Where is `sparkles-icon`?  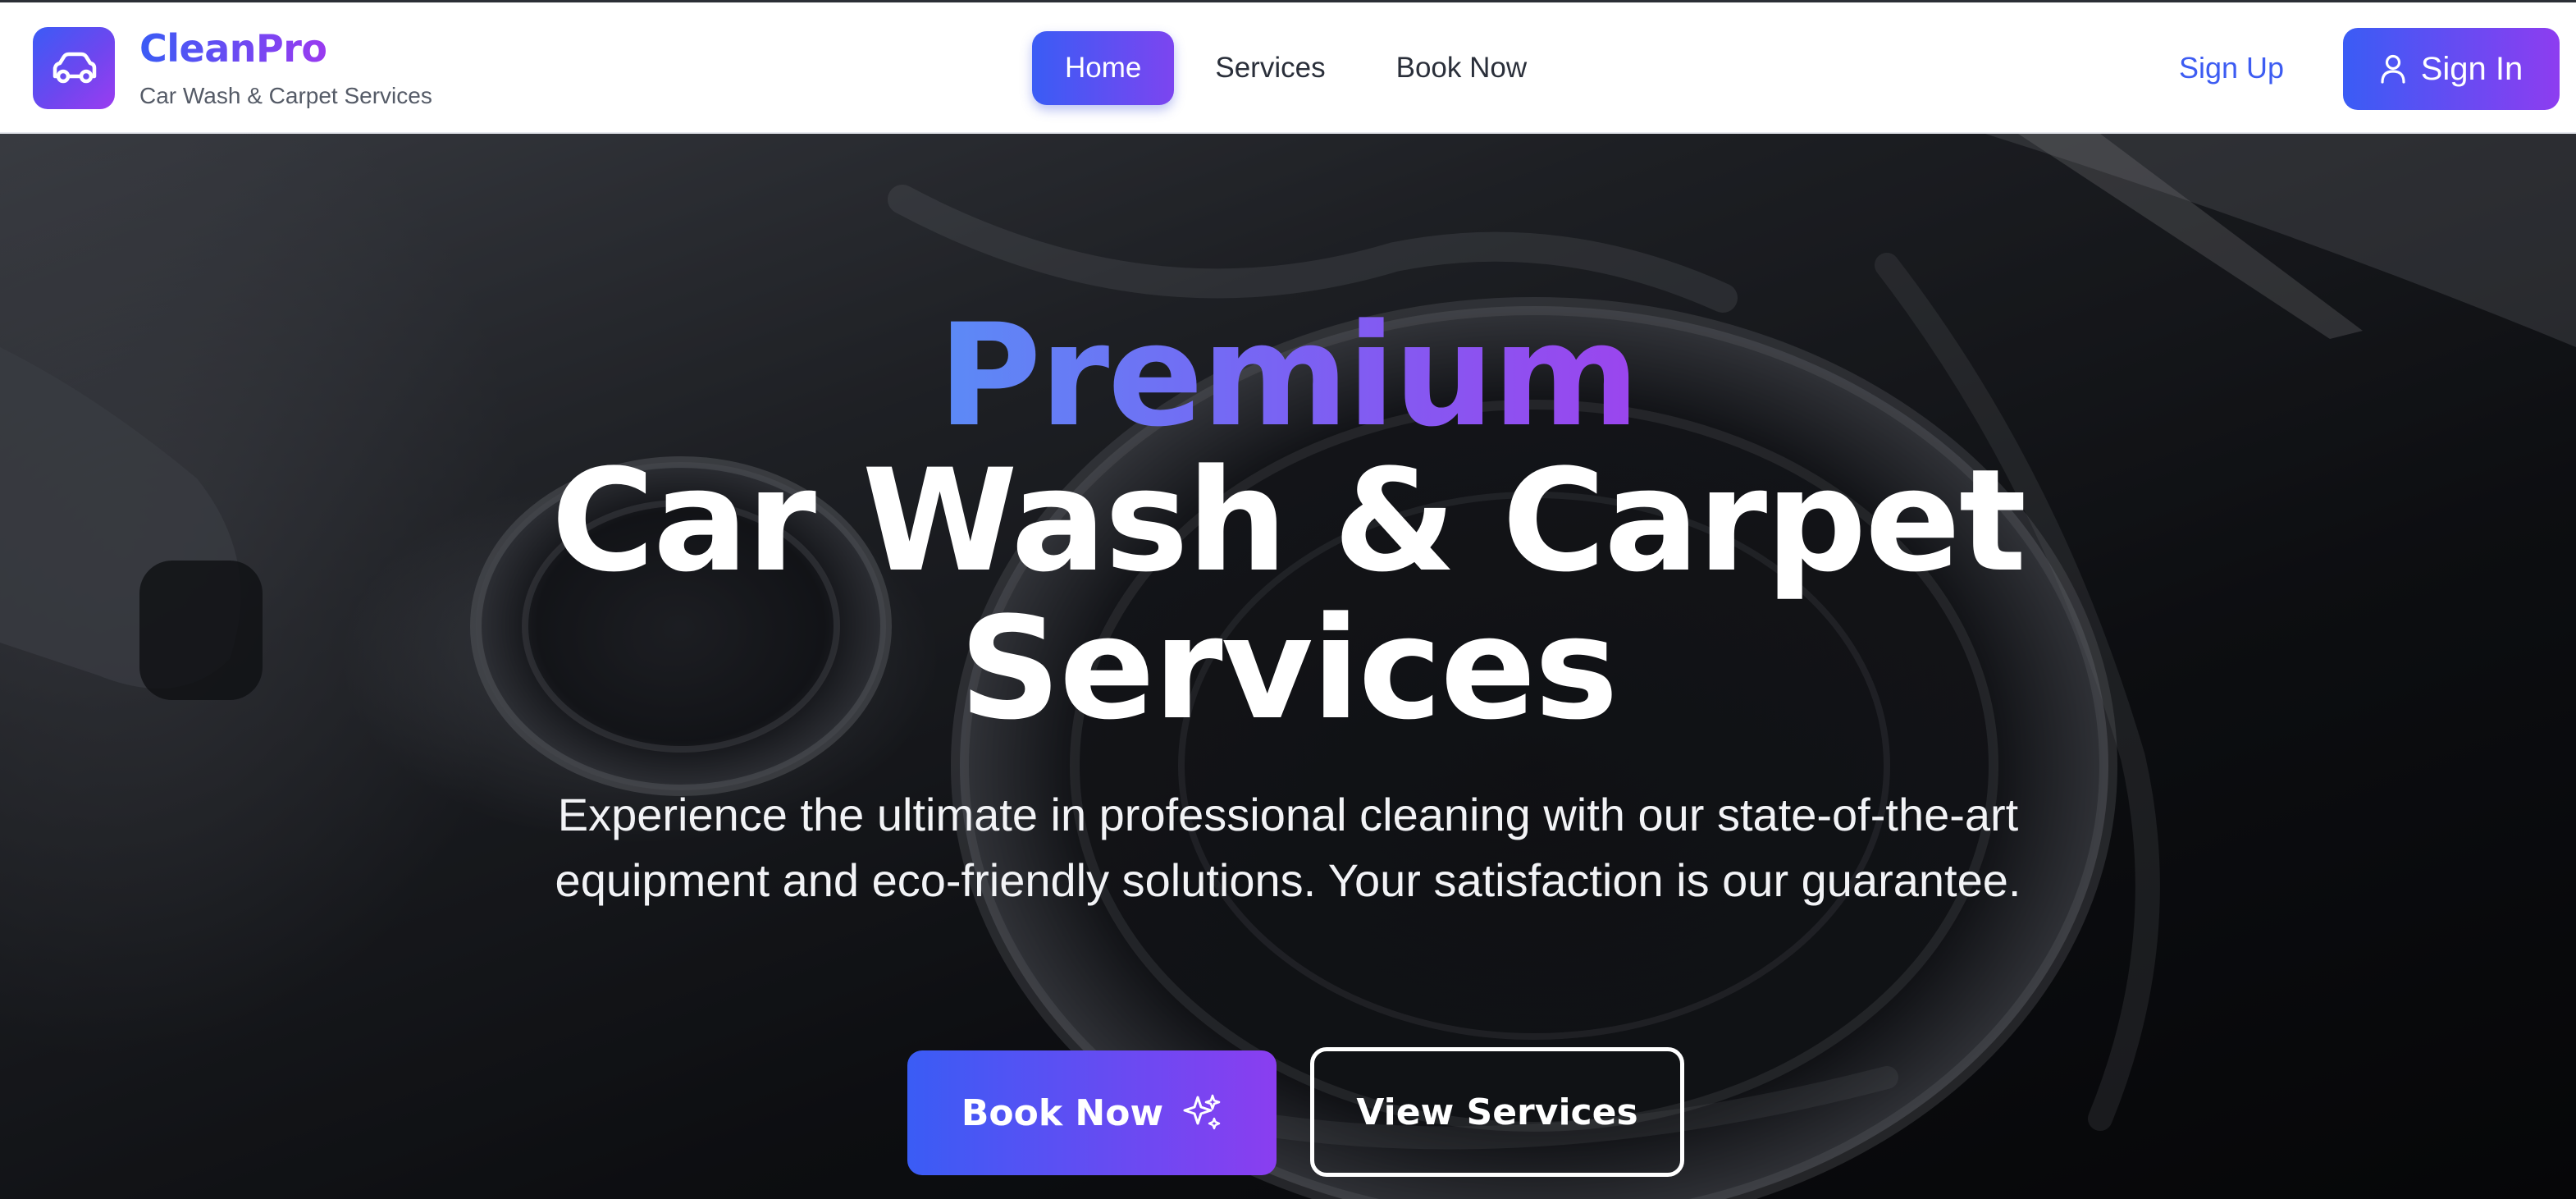 sparkles-icon is located at coordinates (1202, 1112).